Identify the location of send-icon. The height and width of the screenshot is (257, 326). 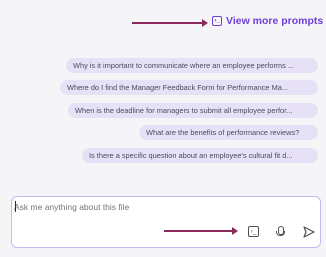
(309, 232).